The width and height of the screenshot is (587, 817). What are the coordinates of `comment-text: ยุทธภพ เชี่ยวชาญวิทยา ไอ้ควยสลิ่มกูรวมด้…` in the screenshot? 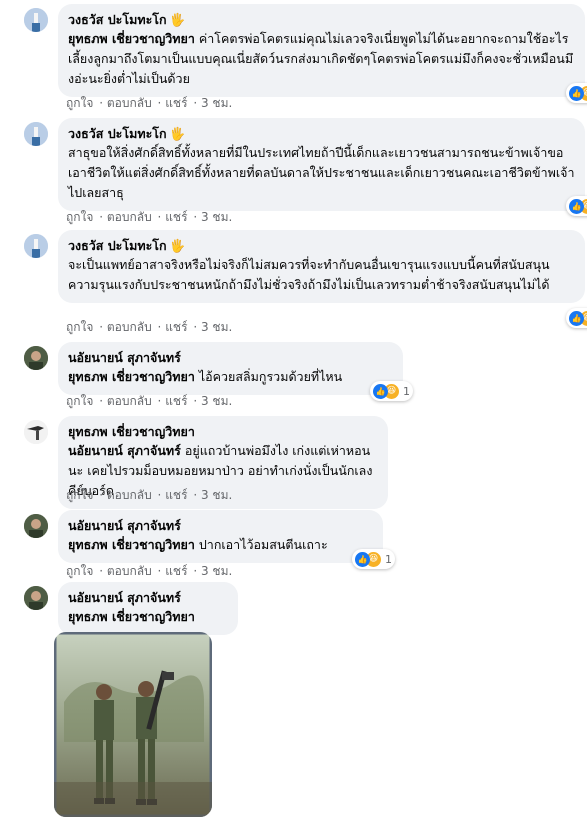 It's located at (205, 376).